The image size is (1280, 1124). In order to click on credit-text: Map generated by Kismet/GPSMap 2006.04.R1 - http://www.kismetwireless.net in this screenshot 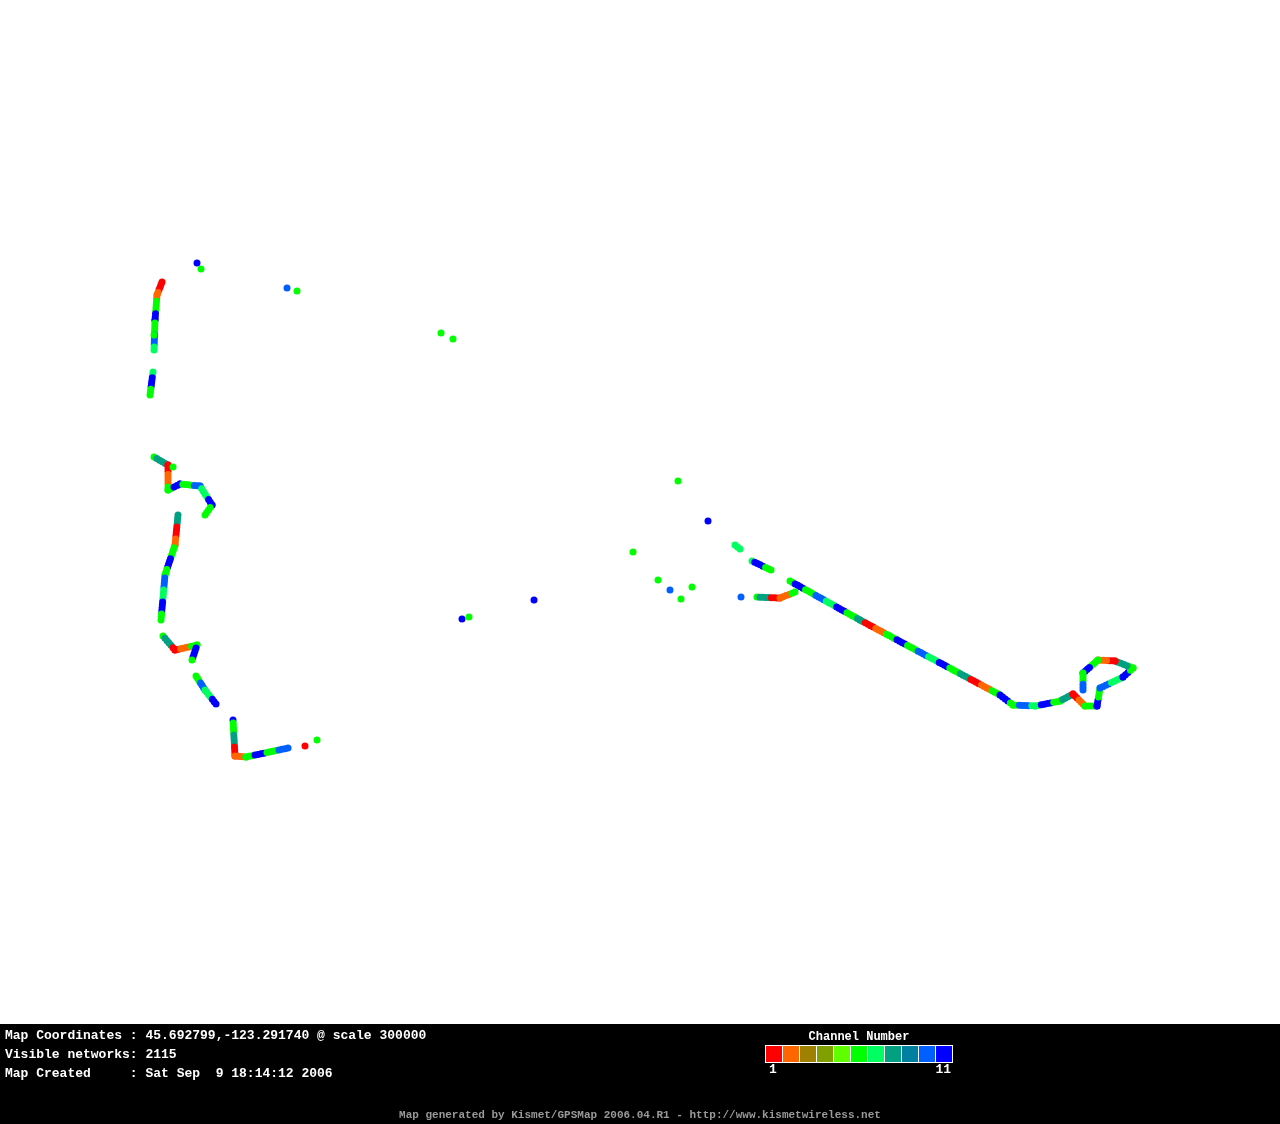, I will do `click(640, 1116)`.